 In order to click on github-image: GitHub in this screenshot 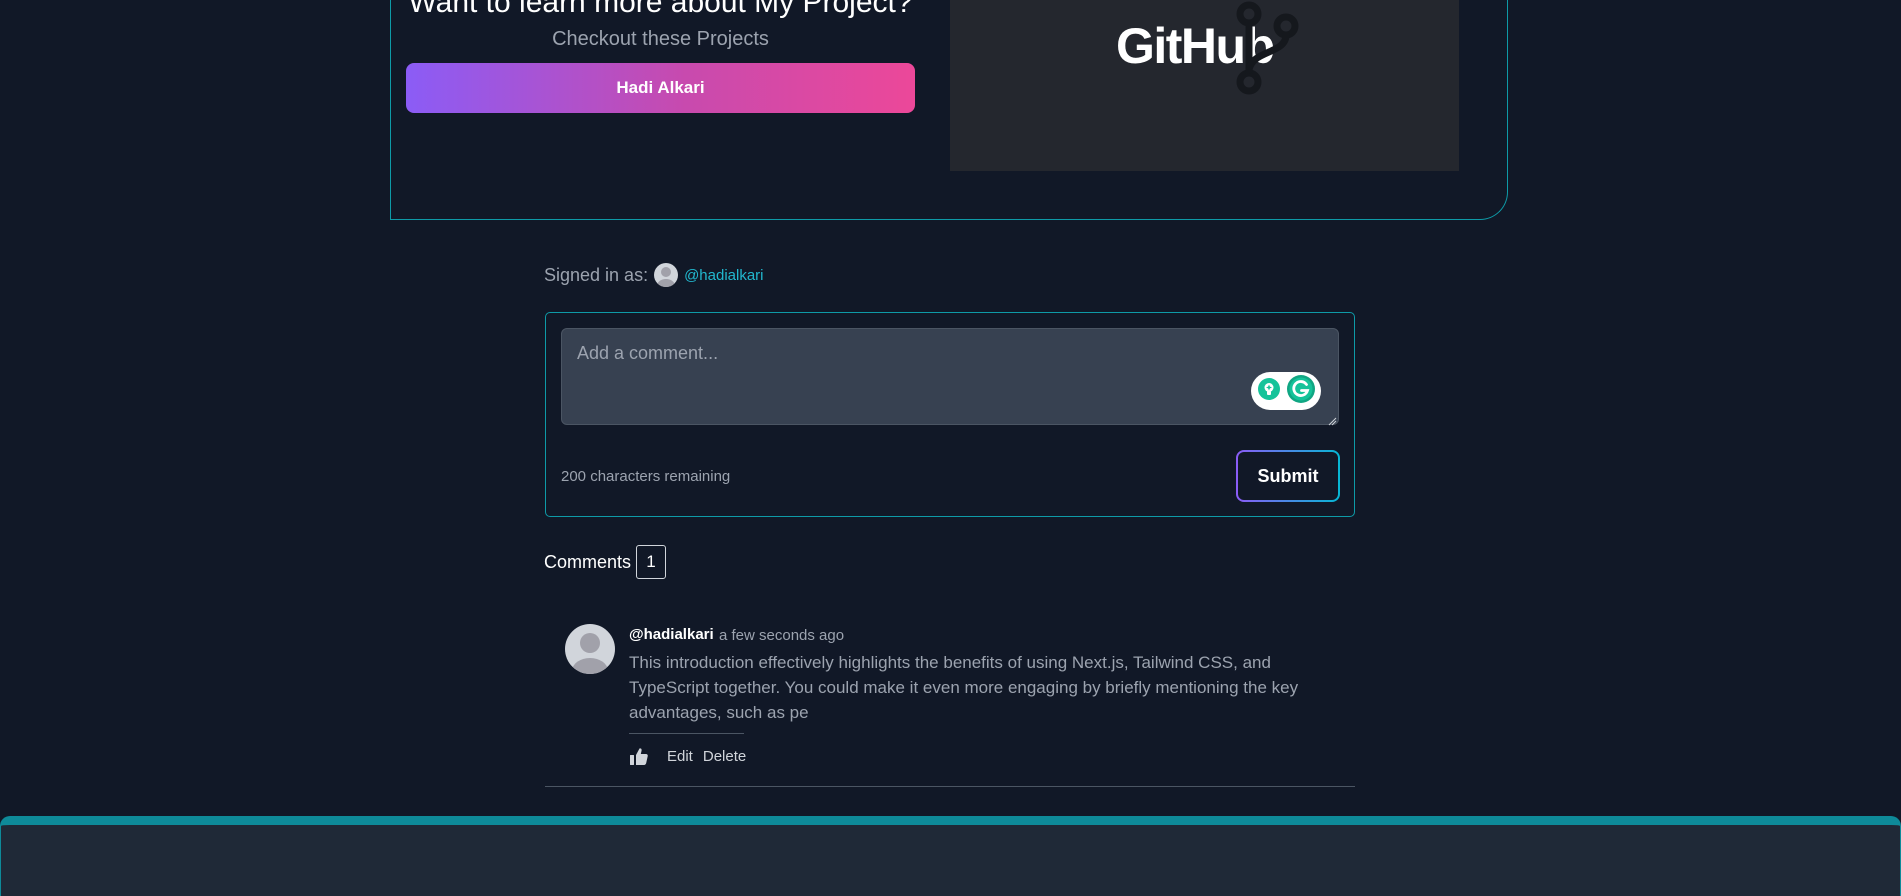, I will do `click(1204, 85)`.